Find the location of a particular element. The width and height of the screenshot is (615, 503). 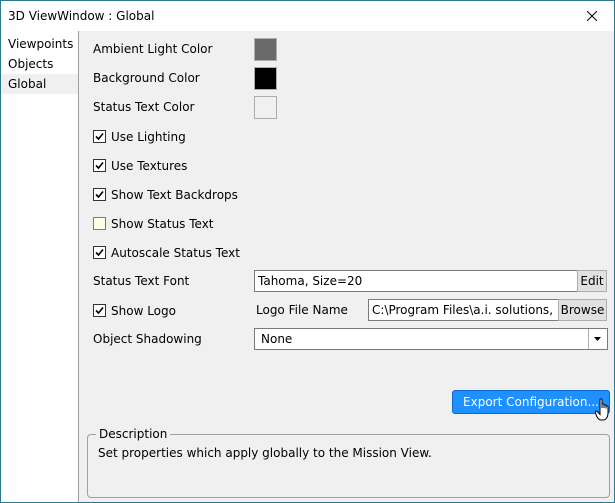

edit-font-button: Edit is located at coordinates (592, 281).